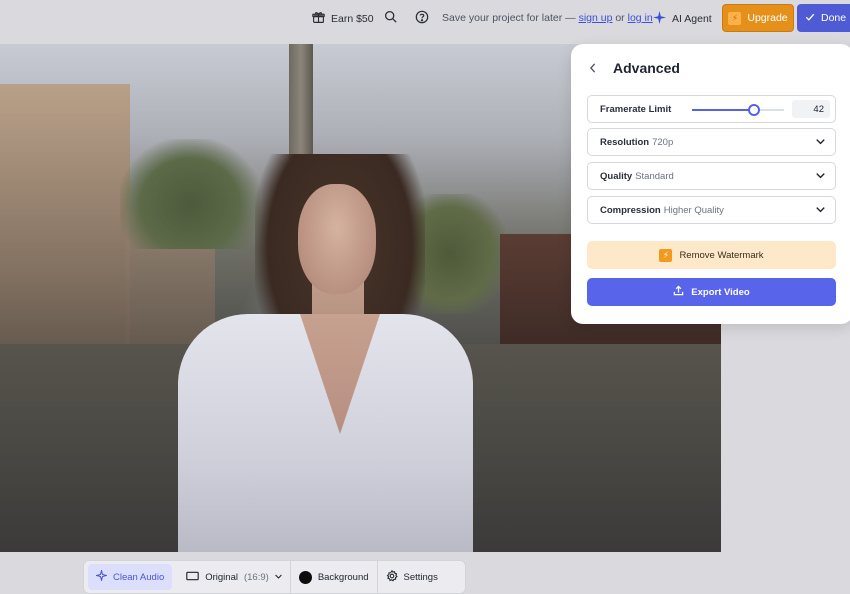 Image resolution: width=850 pixels, height=594 pixels. What do you see at coordinates (420, 577) in the screenshot?
I see `settings-label: Settings` at bounding box center [420, 577].